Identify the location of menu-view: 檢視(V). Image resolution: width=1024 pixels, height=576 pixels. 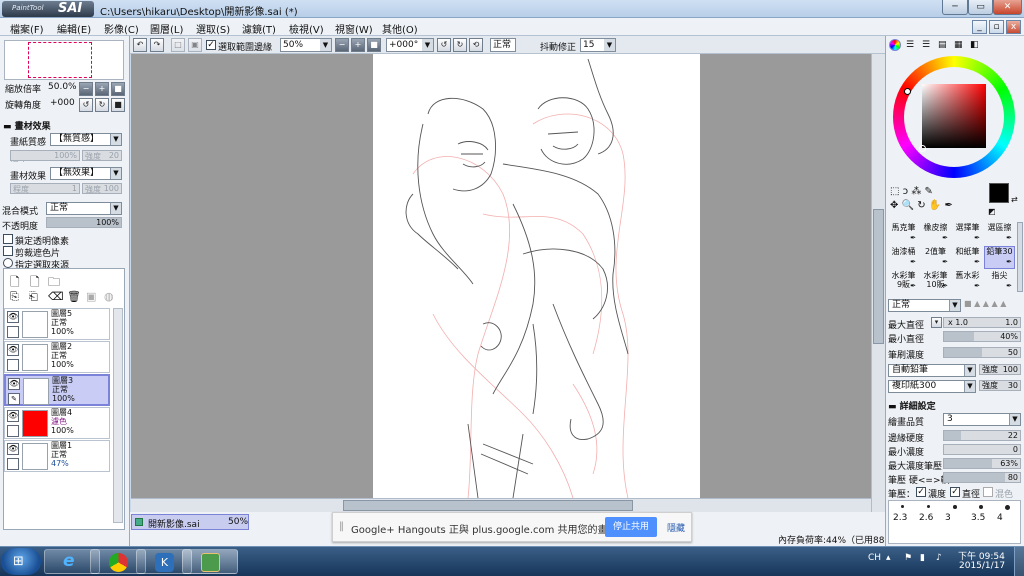
(306, 28).